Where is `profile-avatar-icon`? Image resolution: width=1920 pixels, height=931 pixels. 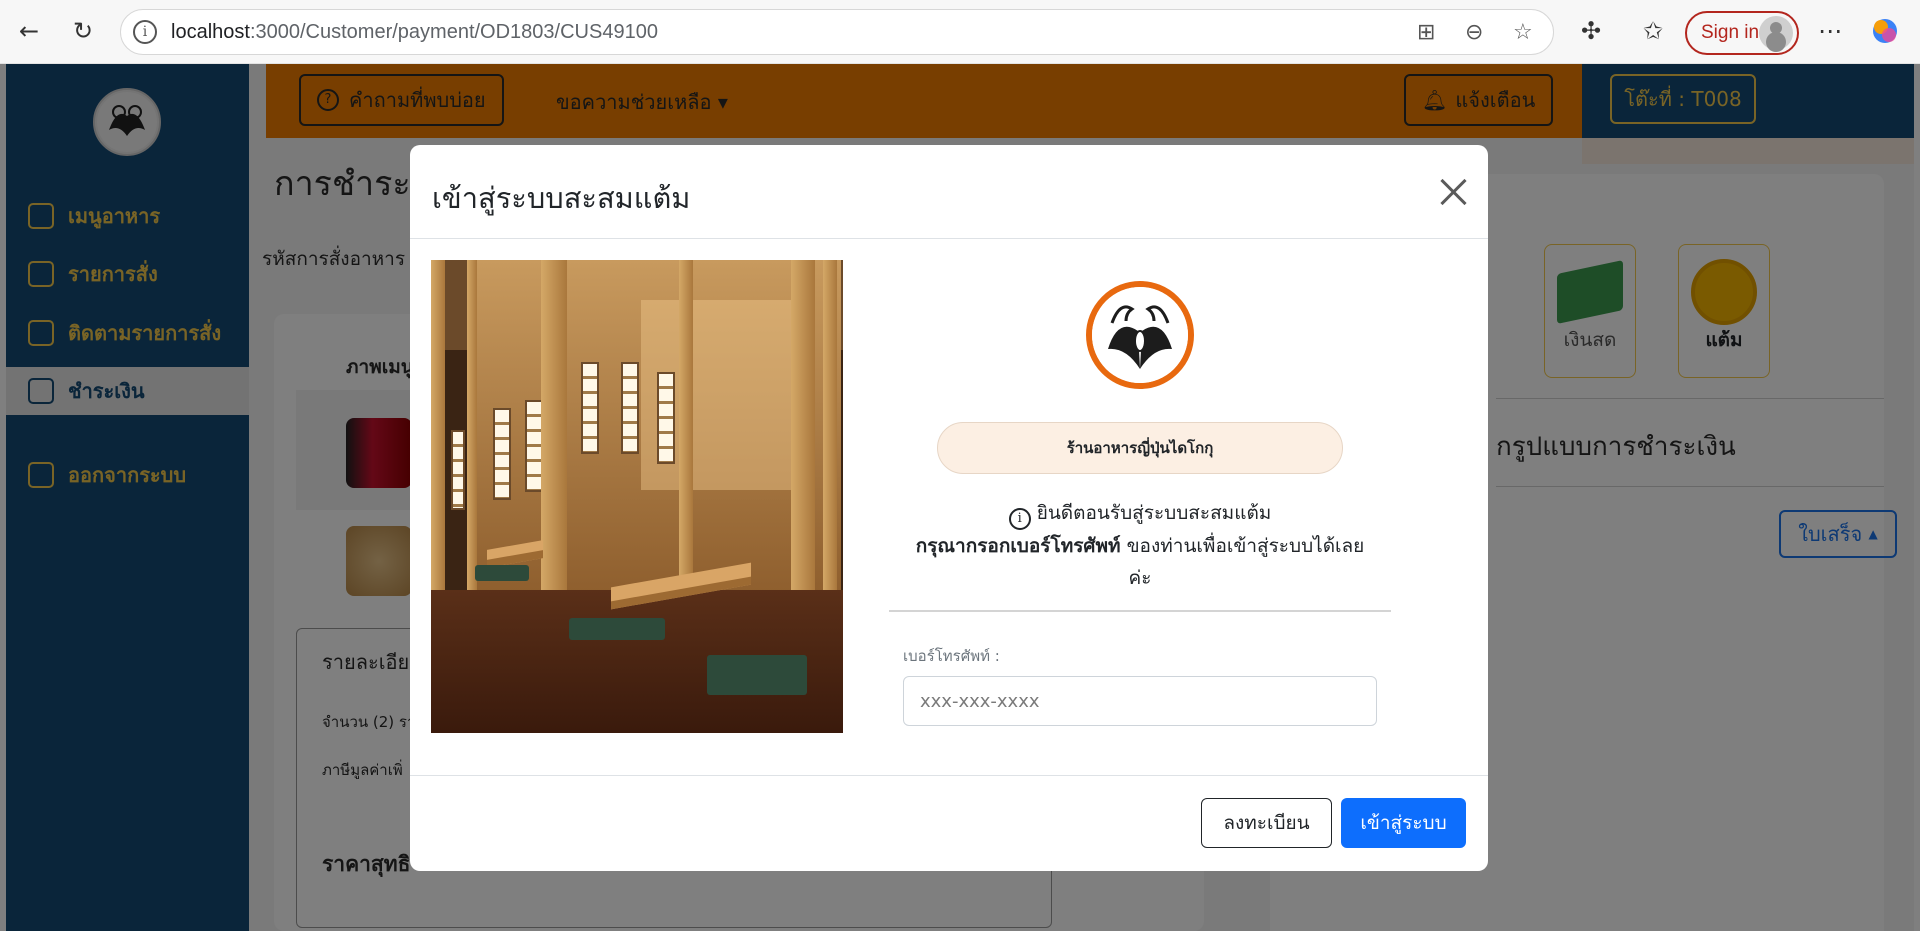
profile-avatar-icon is located at coordinates (1776, 33).